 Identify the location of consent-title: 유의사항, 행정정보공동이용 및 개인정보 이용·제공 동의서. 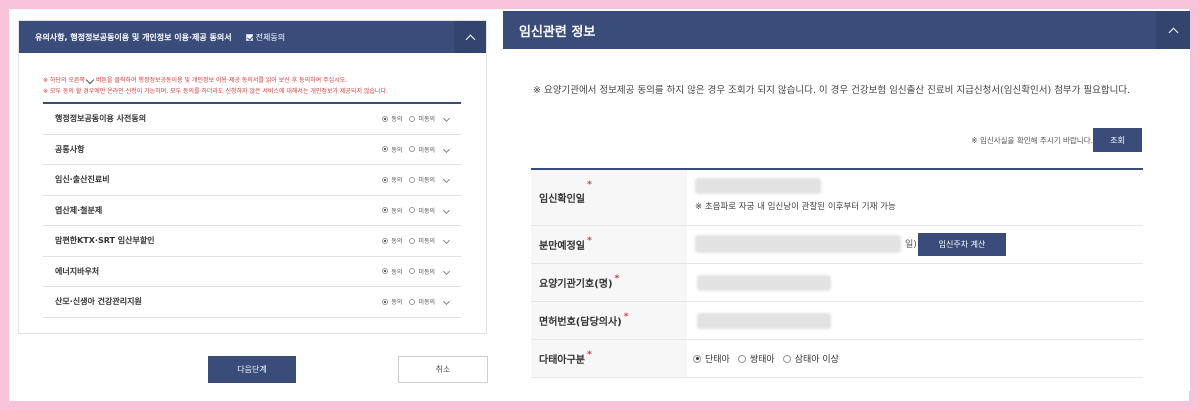
(133, 37).